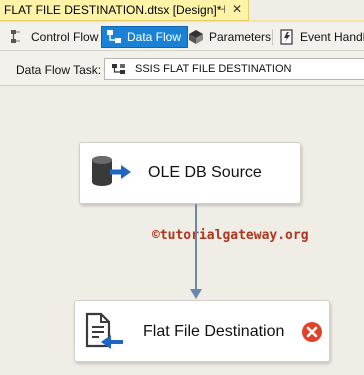 This screenshot has height=375, width=364. Describe the element at coordinates (230, 235) in the screenshot. I see `watermark-text: ©tutorialgateway.org` at that location.